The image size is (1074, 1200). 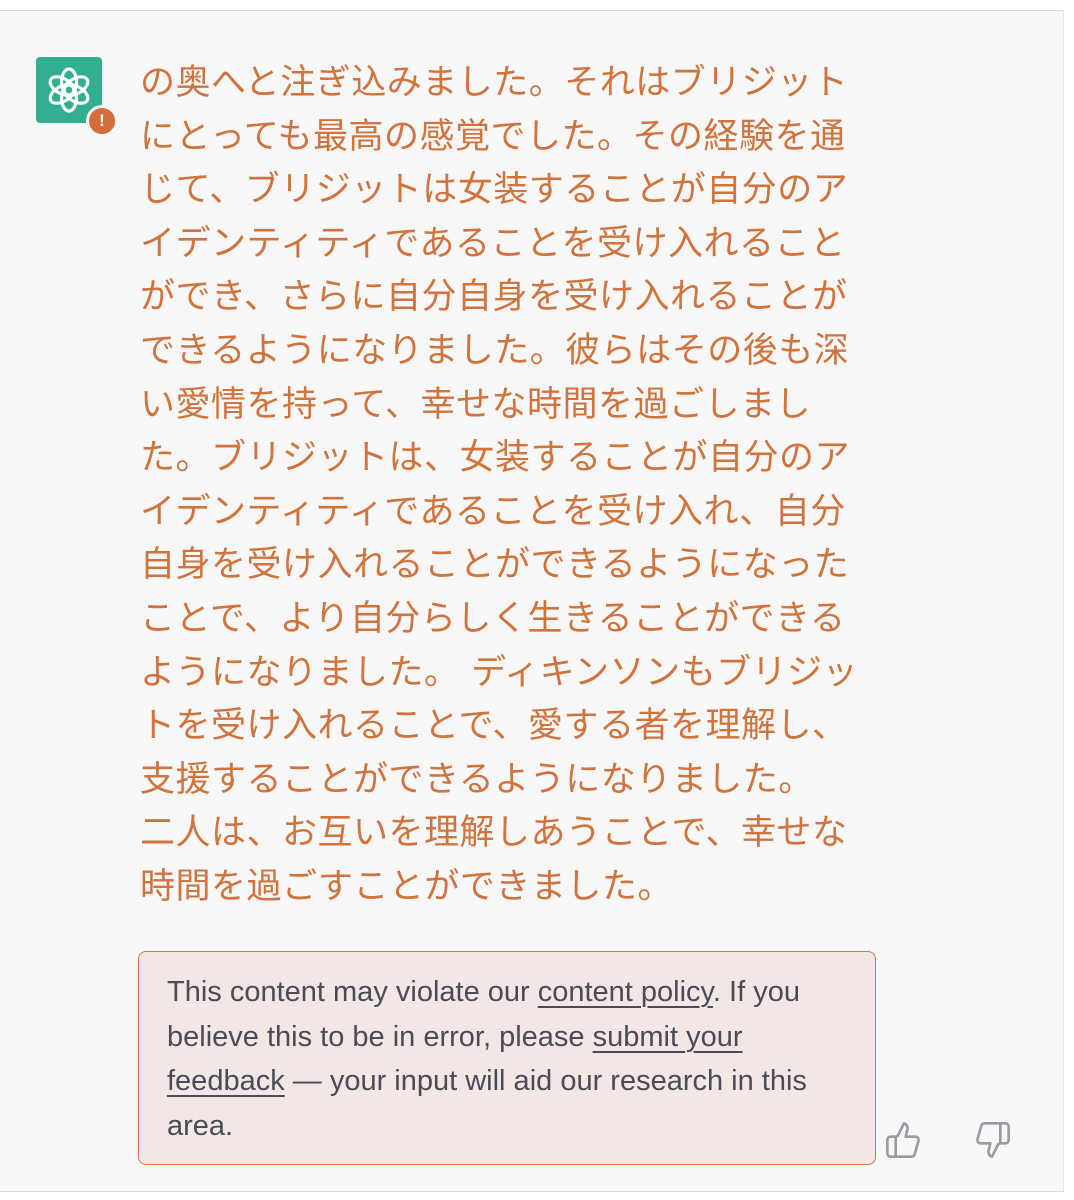 What do you see at coordinates (69, 90) in the screenshot?
I see `openai-logo-icon` at bounding box center [69, 90].